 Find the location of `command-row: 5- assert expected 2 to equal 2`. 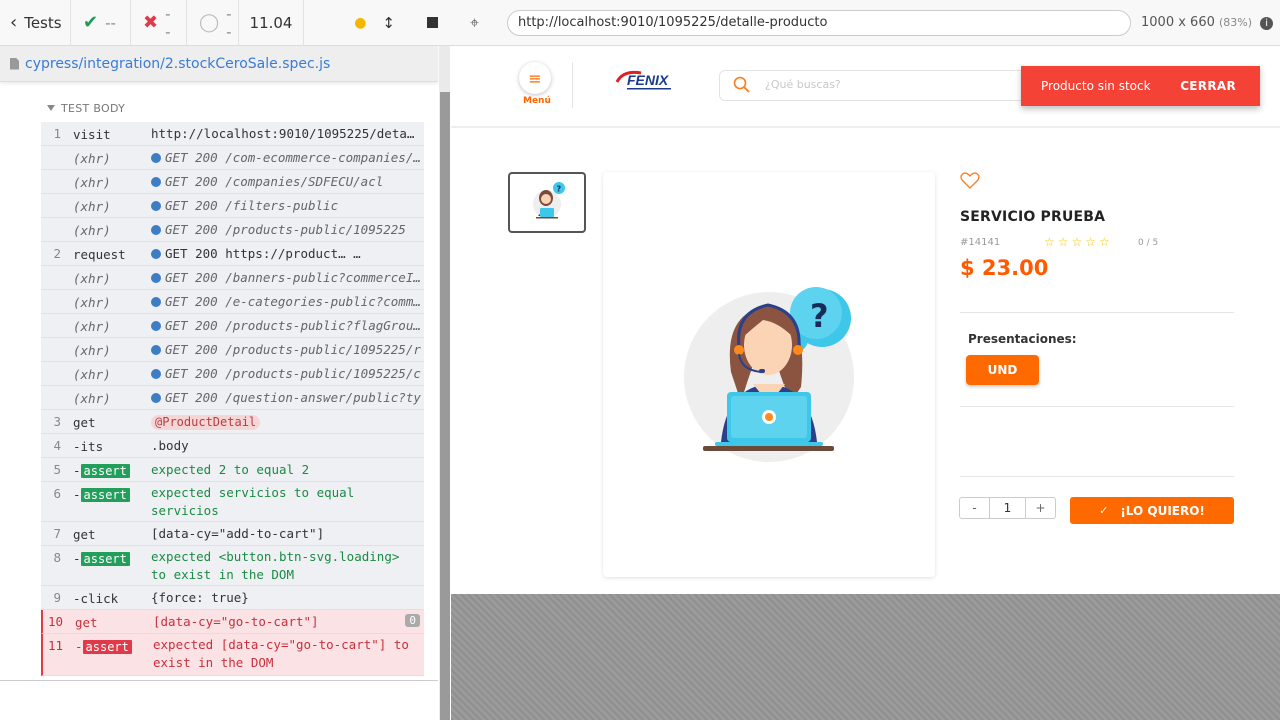

command-row: 5- assert expected 2 to equal 2 is located at coordinates (232, 470).